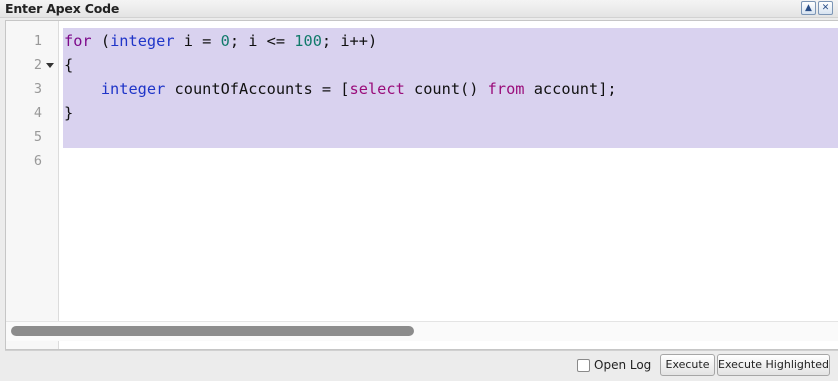  I want to click on code-line: }, so click(68, 113).